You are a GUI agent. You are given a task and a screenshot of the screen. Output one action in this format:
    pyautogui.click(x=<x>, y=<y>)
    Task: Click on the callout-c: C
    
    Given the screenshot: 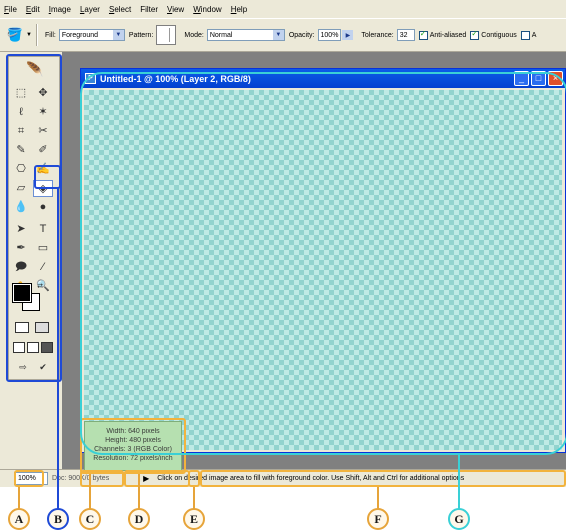 What is the action you would take?
    pyautogui.click(x=90, y=519)
    